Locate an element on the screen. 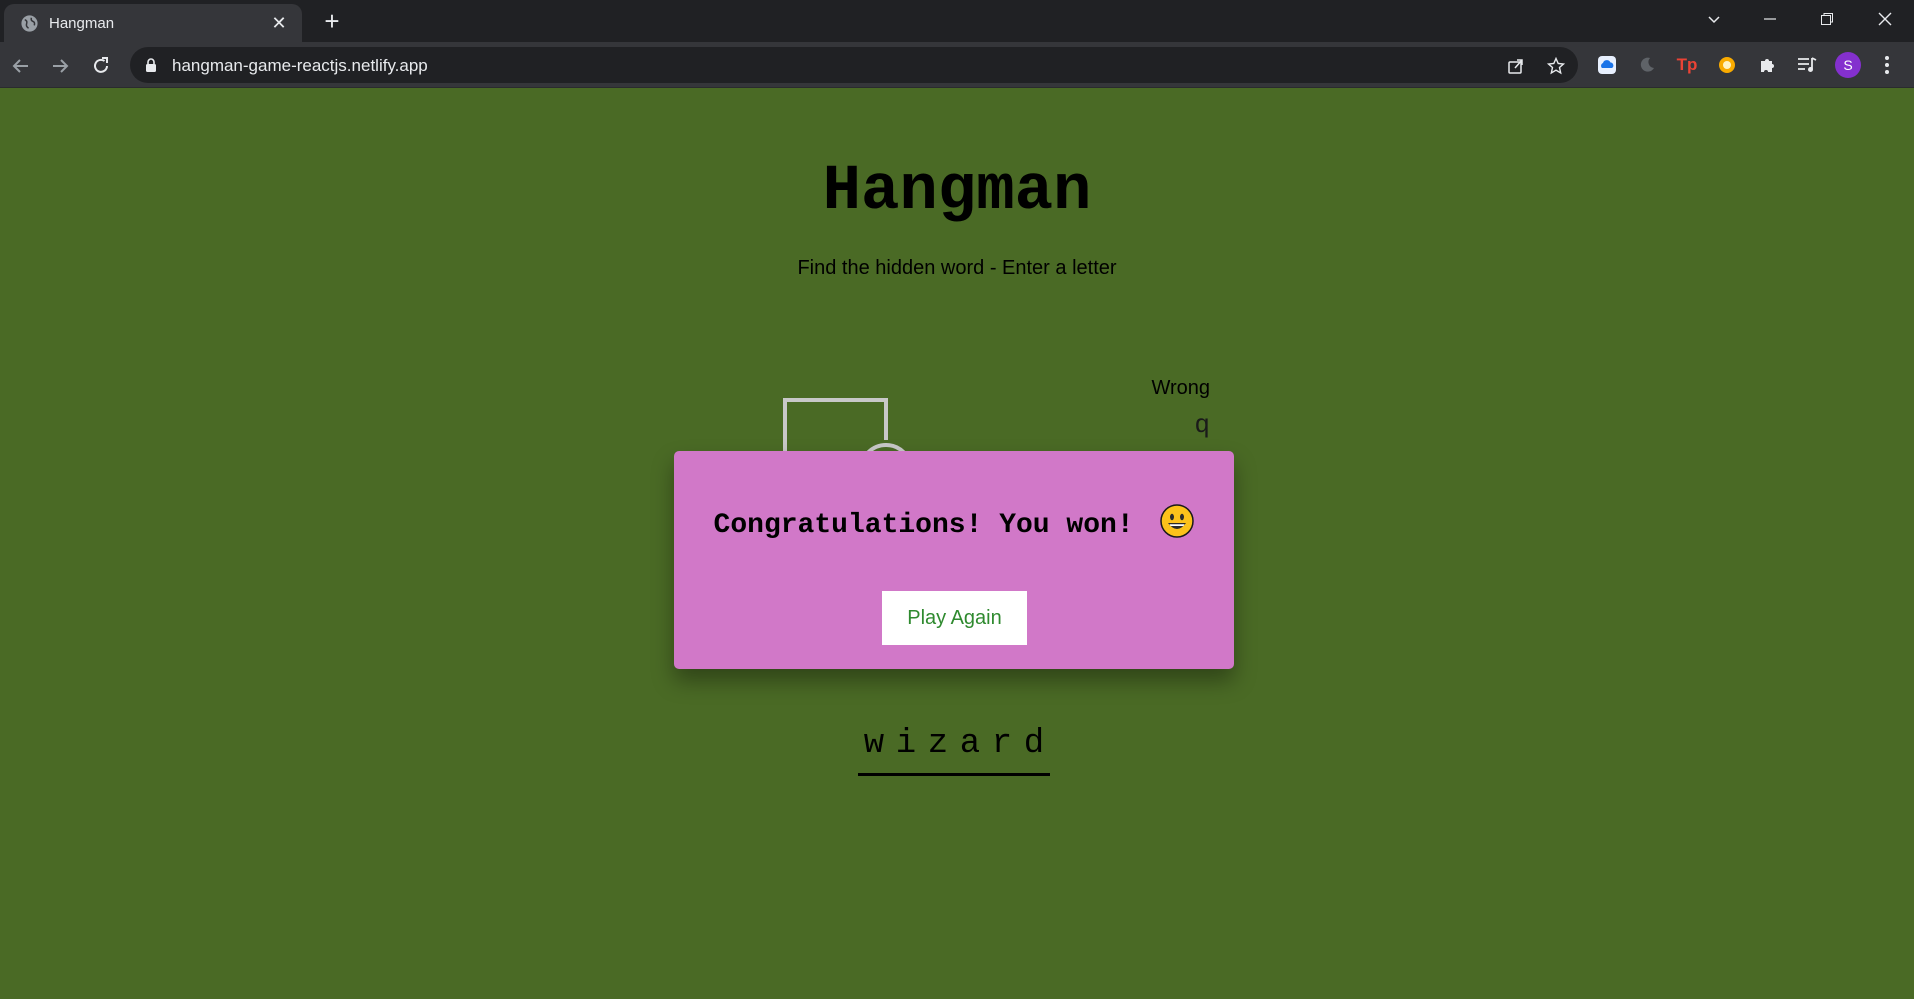  address-bar: hangman-game-reactjs.netlify.app is located at coordinates (854, 65).